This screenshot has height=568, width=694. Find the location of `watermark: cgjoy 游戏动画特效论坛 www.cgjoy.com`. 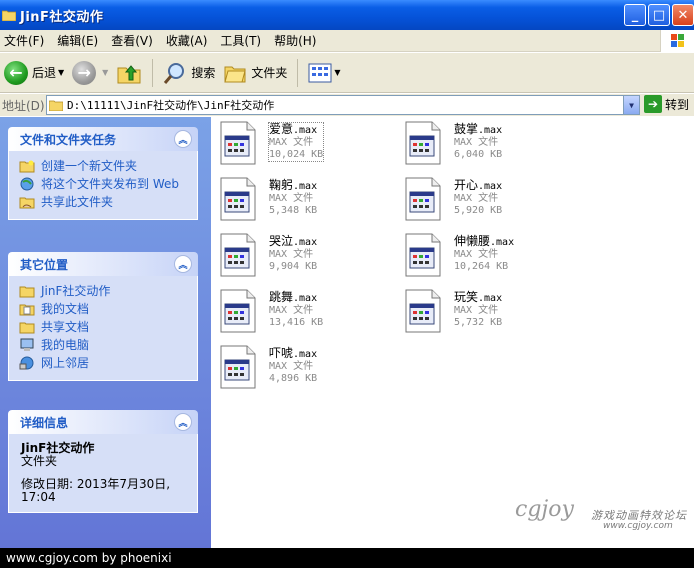

watermark: cgjoy 游戏动画特效论坛 www.cgjoy.com is located at coordinates (600, 514).